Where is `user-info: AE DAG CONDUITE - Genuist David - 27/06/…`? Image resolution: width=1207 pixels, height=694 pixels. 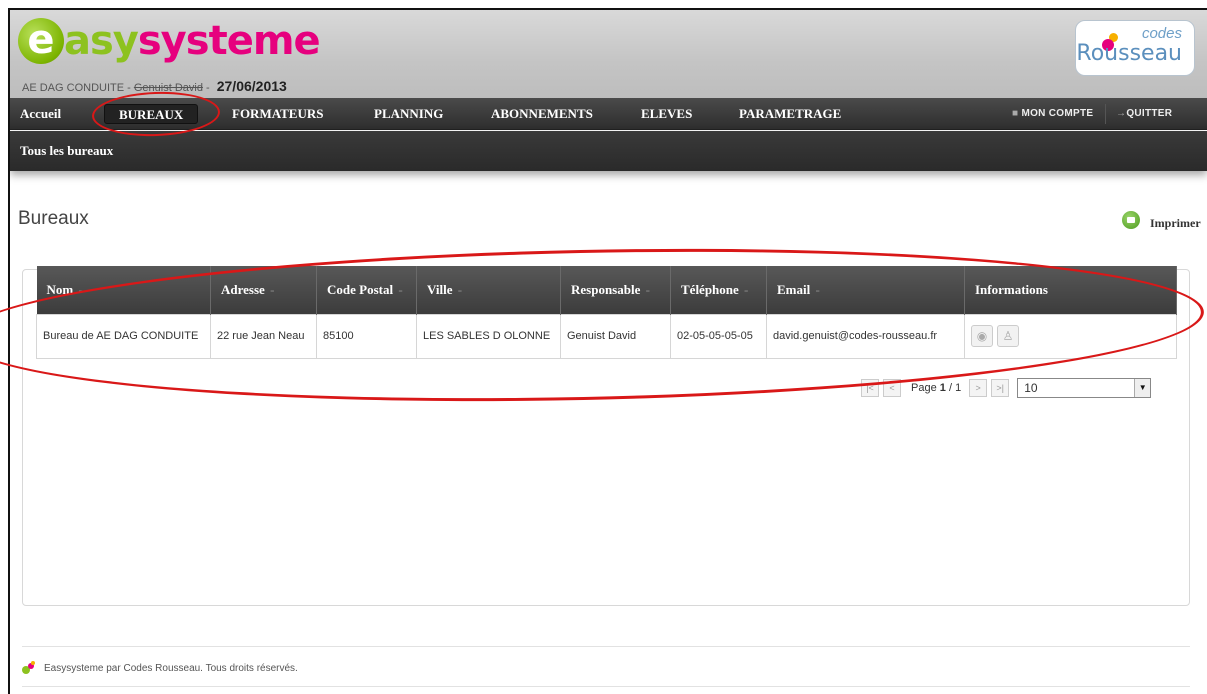
user-info: AE DAG CONDUITE - Genuist David - 27/06/… is located at coordinates (154, 86).